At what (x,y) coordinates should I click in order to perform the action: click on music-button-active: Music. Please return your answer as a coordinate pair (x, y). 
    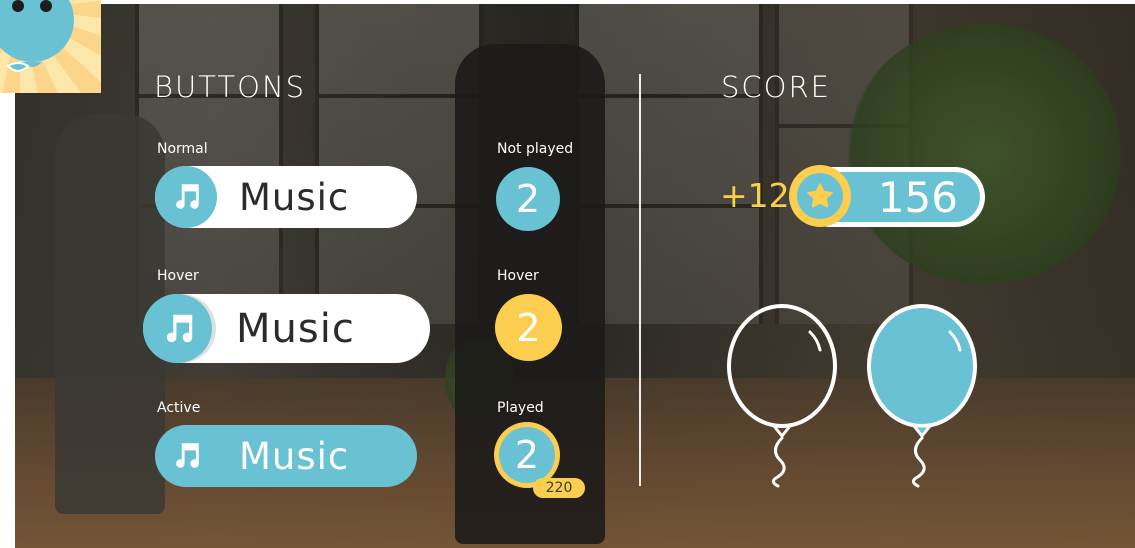
    Looking at the image, I should click on (286, 456).